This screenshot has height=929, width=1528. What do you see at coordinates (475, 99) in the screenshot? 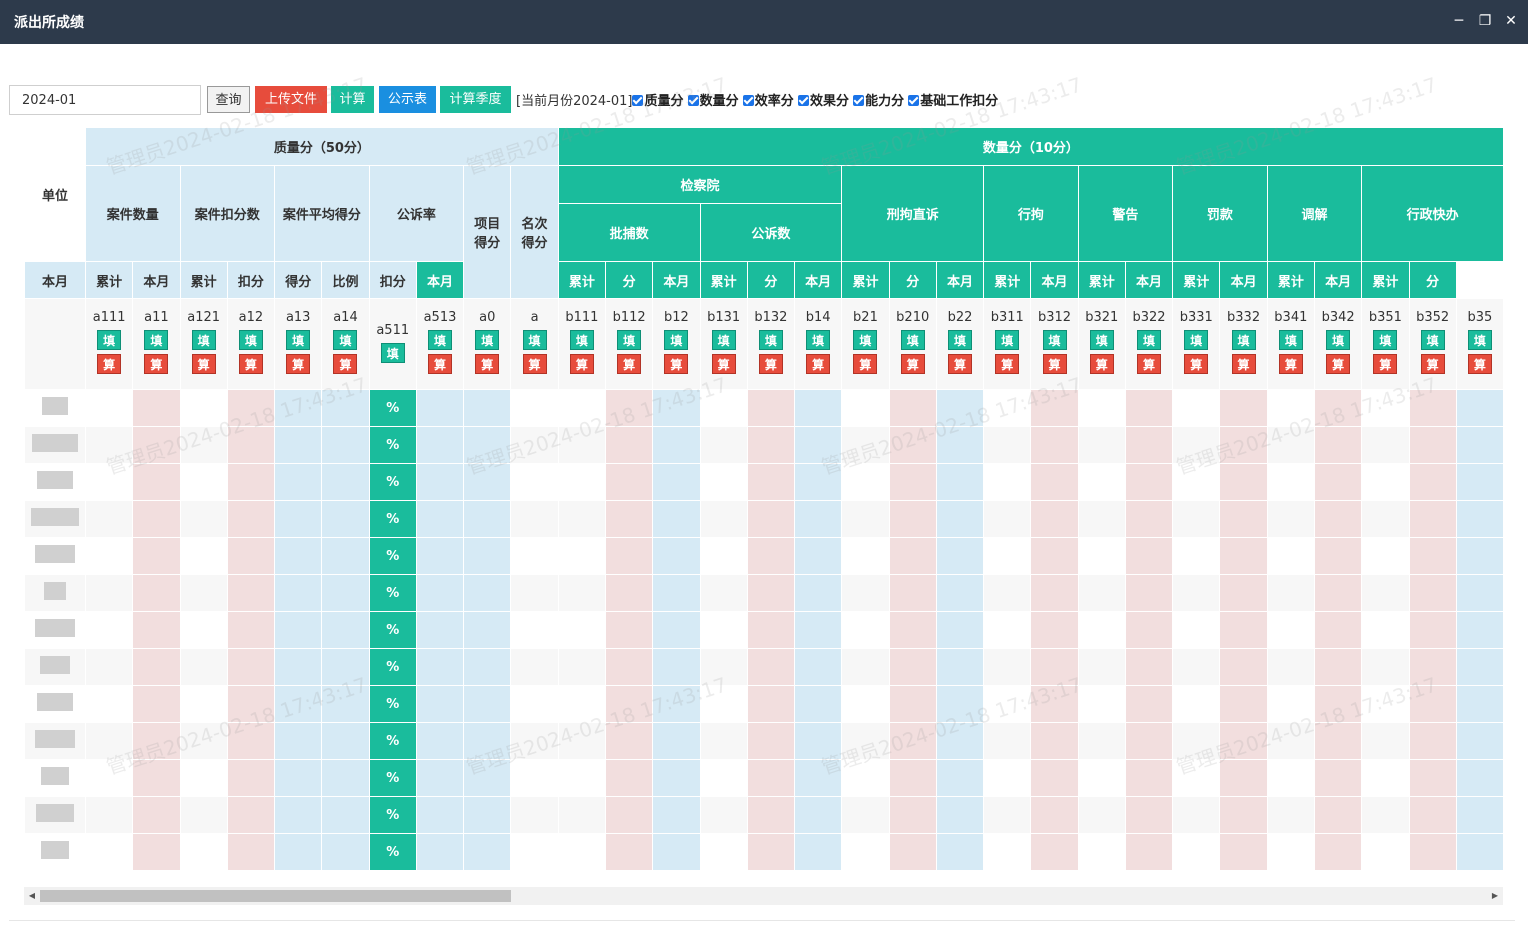
I see `calculate-quarter-button: 计算季度` at bounding box center [475, 99].